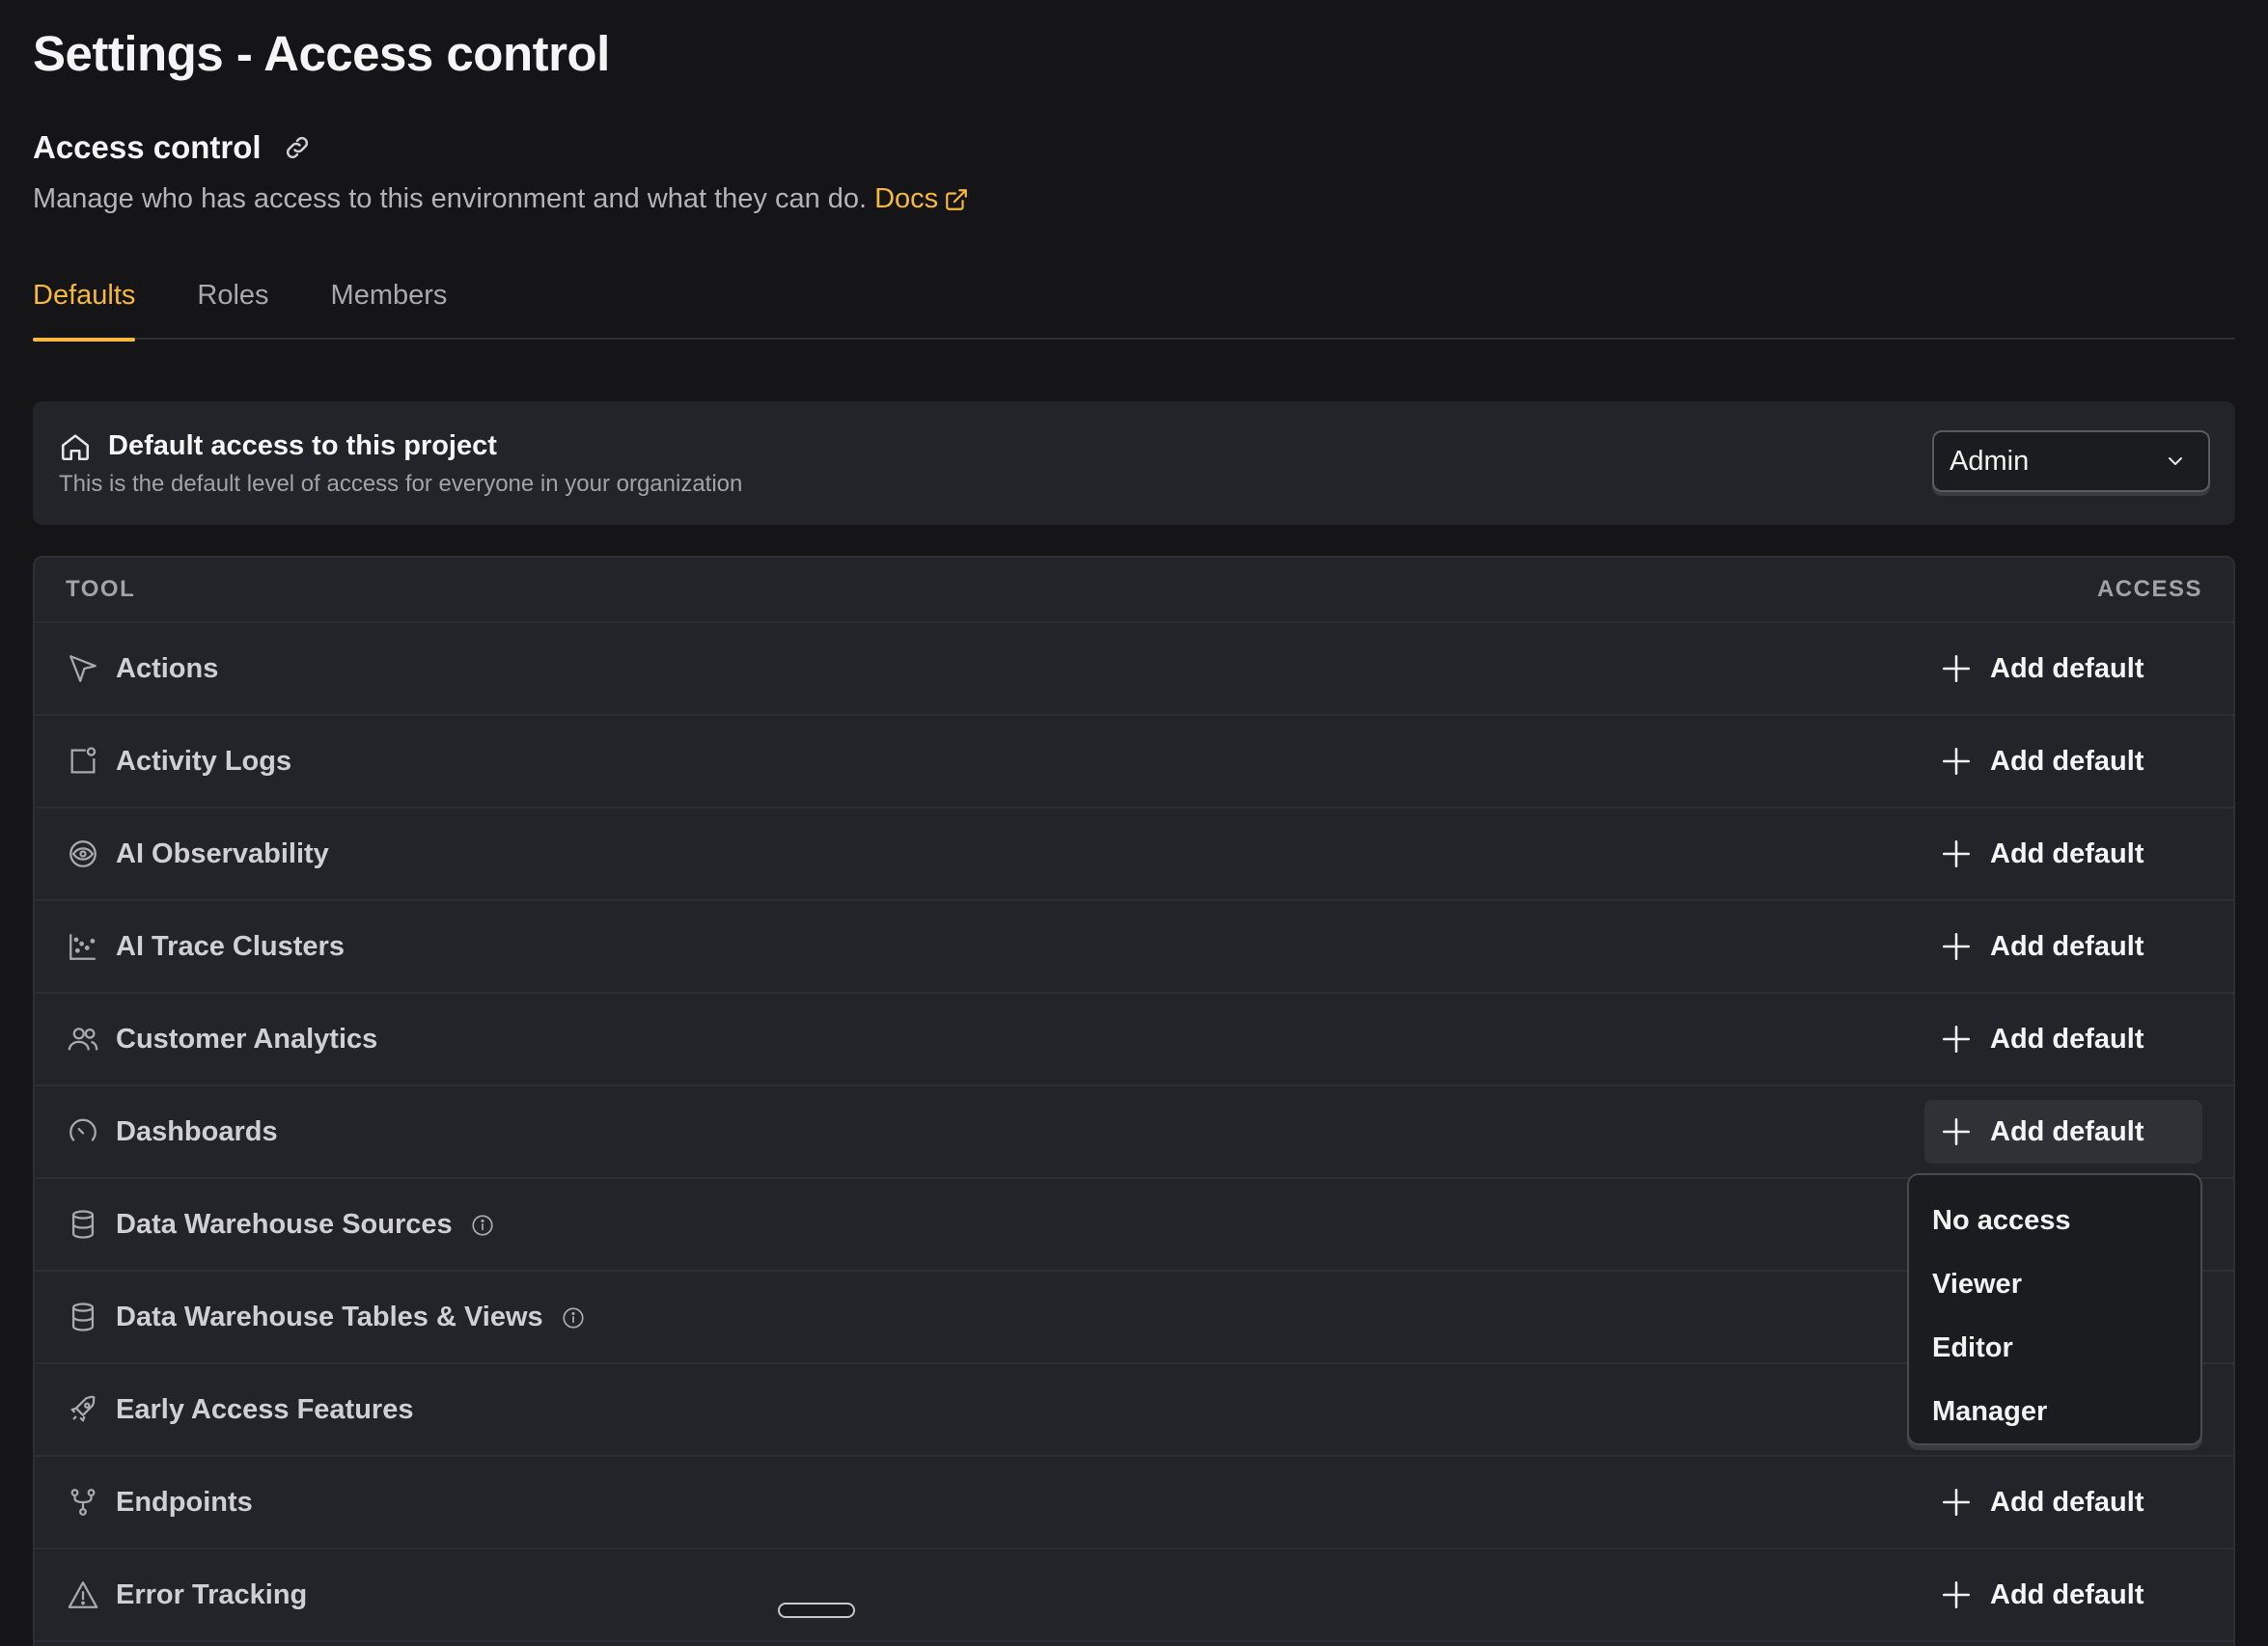  What do you see at coordinates (2175, 461) in the screenshot?
I see `chevron-down-icon` at bounding box center [2175, 461].